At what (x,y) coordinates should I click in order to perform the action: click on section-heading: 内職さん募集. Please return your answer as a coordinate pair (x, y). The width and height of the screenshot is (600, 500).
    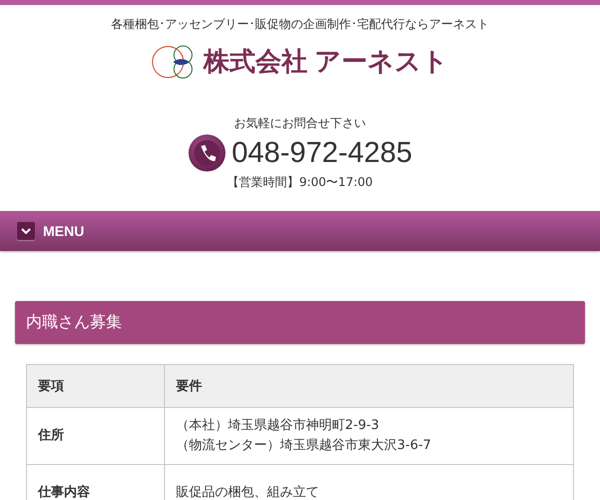
    Looking at the image, I should click on (300, 322).